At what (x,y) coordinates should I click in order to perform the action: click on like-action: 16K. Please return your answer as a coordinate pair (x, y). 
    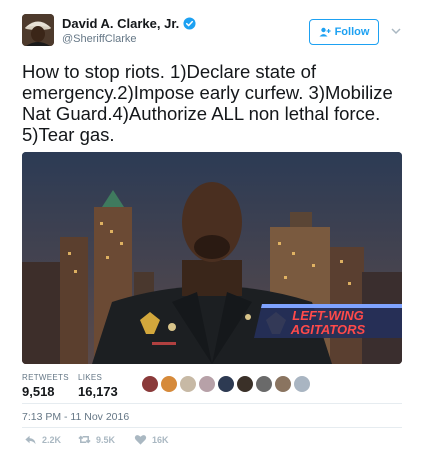
    Looking at the image, I should click on (151, 439).